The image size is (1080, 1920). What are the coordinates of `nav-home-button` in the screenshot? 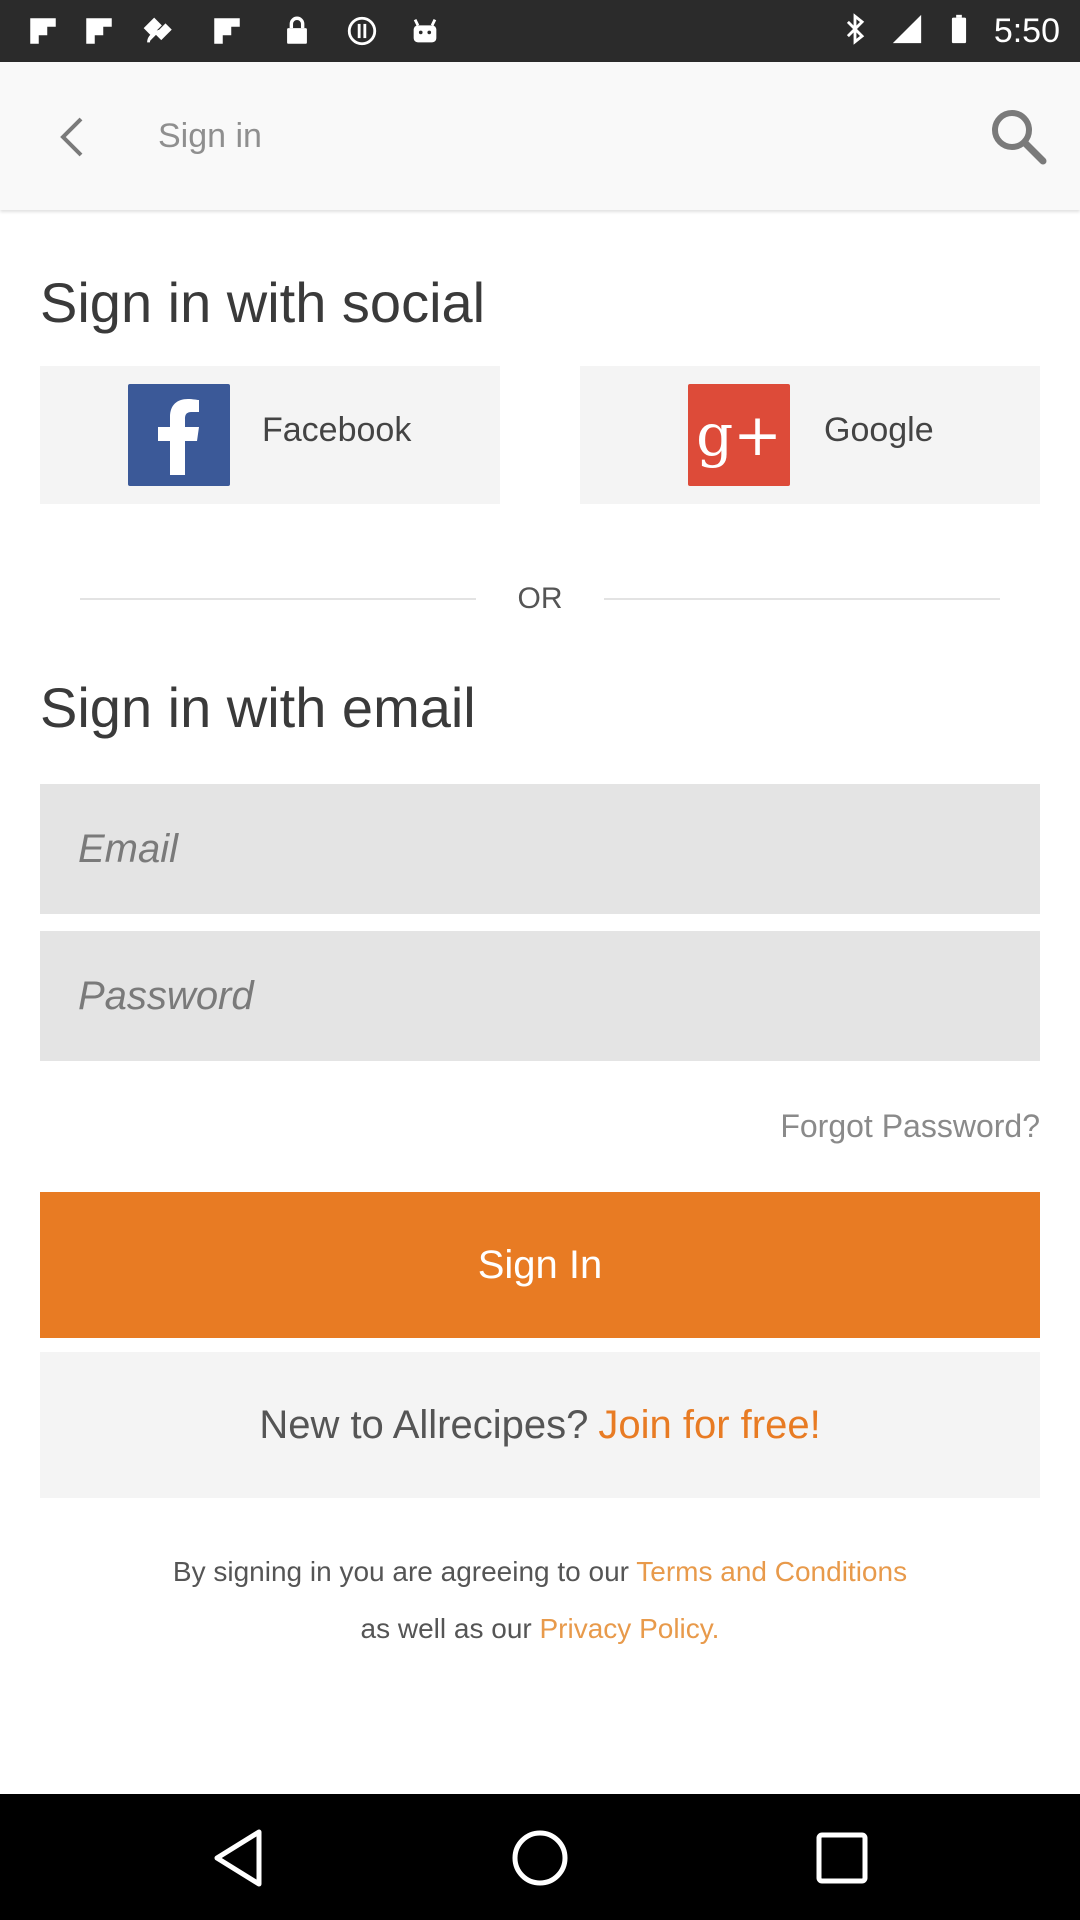 It's located at (540, 1858).